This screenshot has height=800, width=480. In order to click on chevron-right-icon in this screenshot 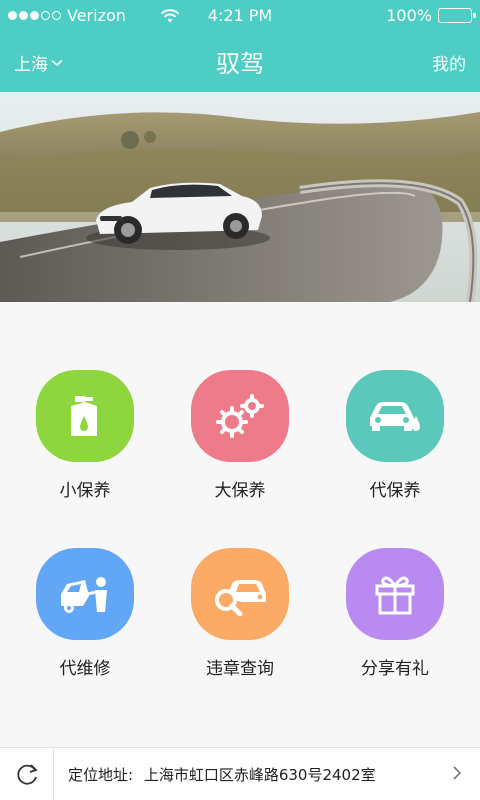, I will do `click(457, 773)`.